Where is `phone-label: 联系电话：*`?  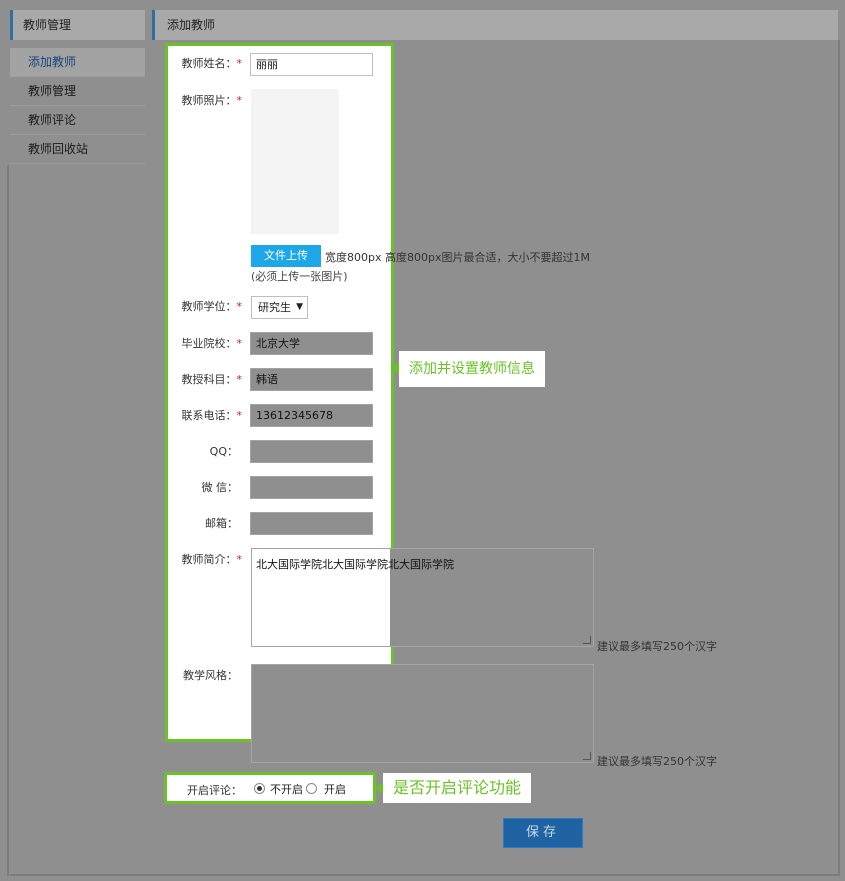 phone-label: 联系电话：* is located at coordinates (212, 415).